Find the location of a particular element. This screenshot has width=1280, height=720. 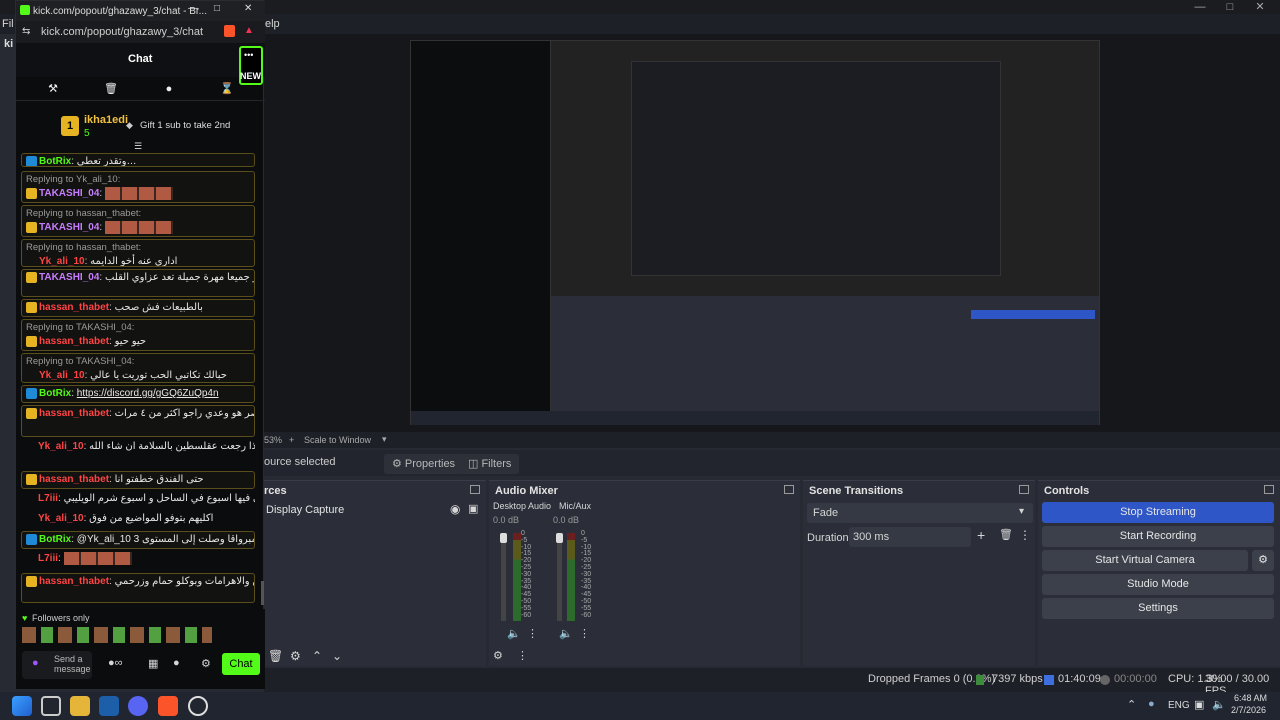

gifter-name: ikha1edi is located at coordinates (106, 120).